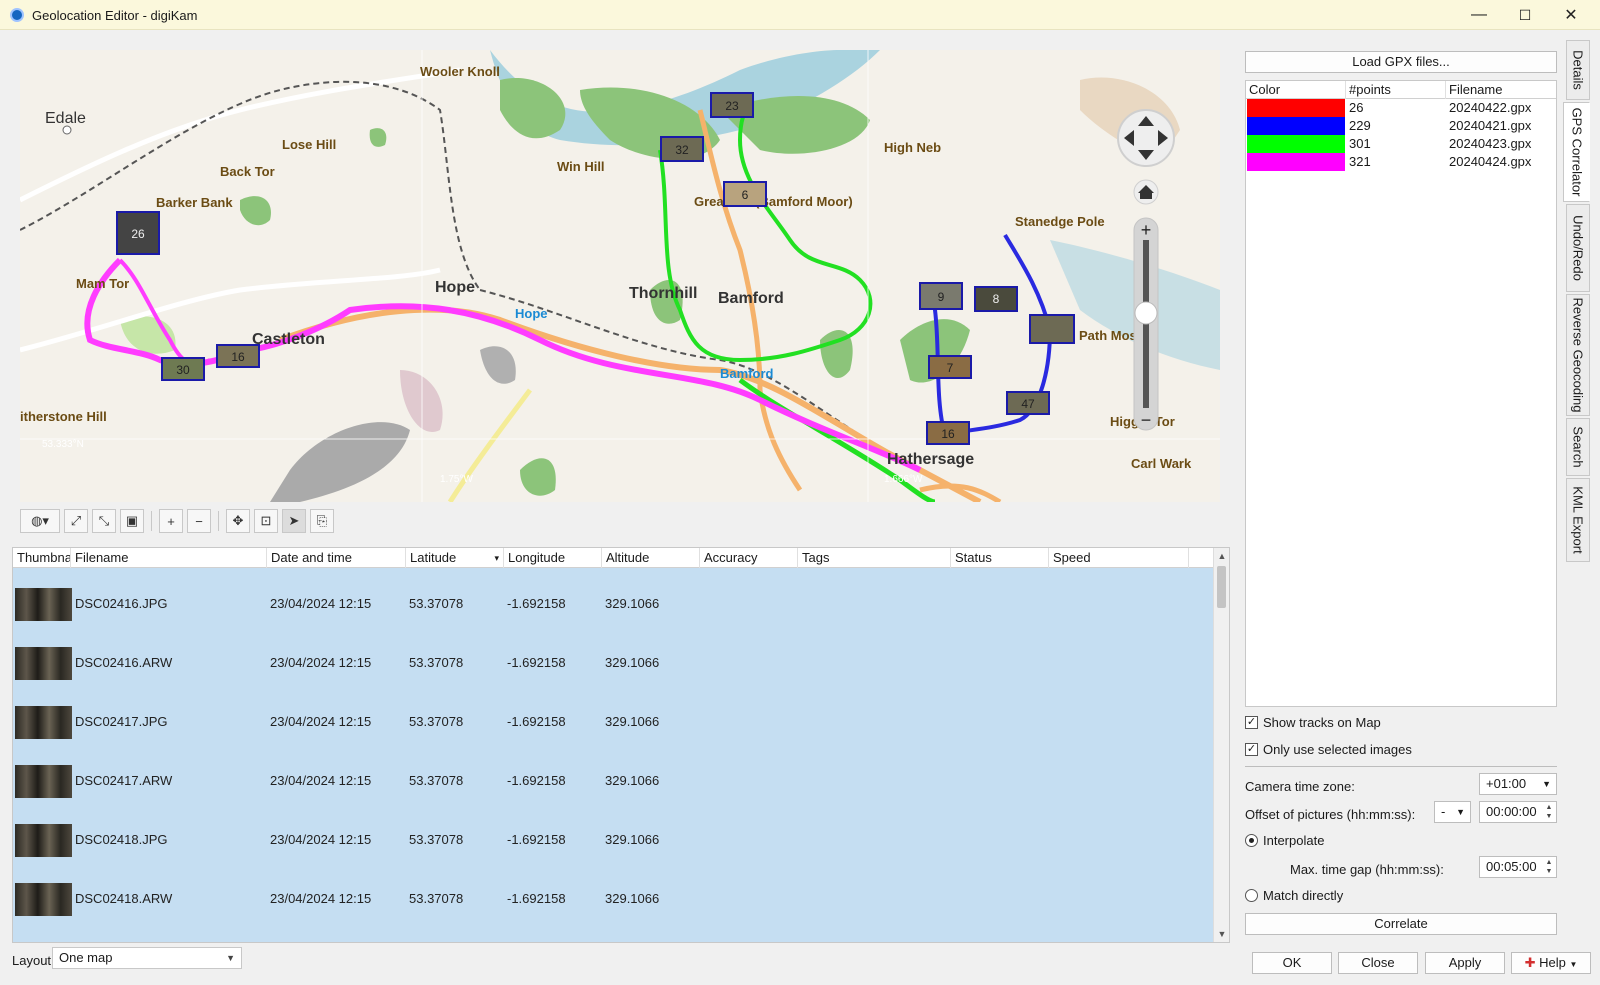 This screenshot has width=1600, height=985. I want to click on column-header-accuracy: Accuracy, so click(749, 558).